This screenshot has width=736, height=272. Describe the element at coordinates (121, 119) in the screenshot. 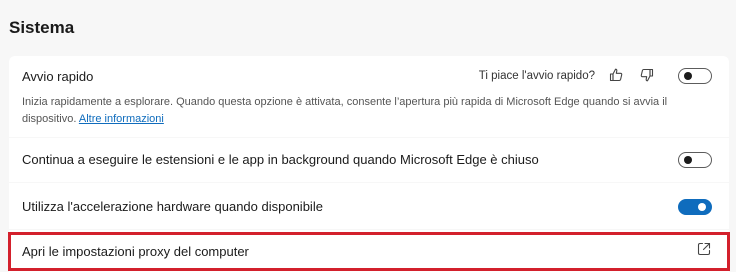

I see `learn-more-link: Altre informazioni` at that location.